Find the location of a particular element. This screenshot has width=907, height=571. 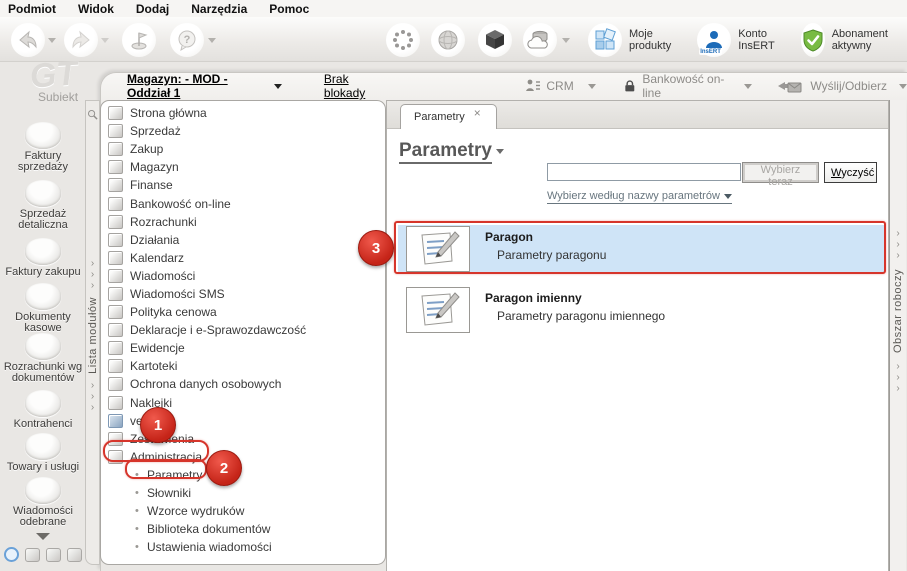

annotation-box-paragon is located at coordinates (640, 247).